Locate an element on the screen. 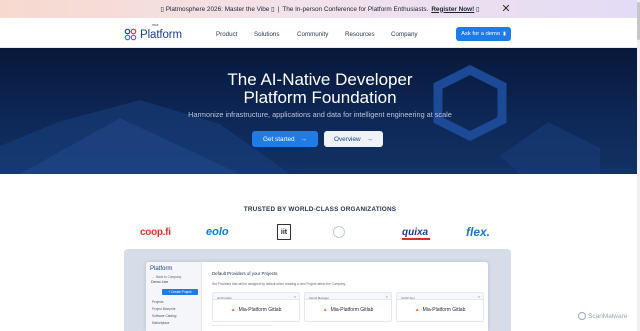 This screenshot has height=331, width=640. announcement-suffix: ▯ is located at coordinates (477, 9).